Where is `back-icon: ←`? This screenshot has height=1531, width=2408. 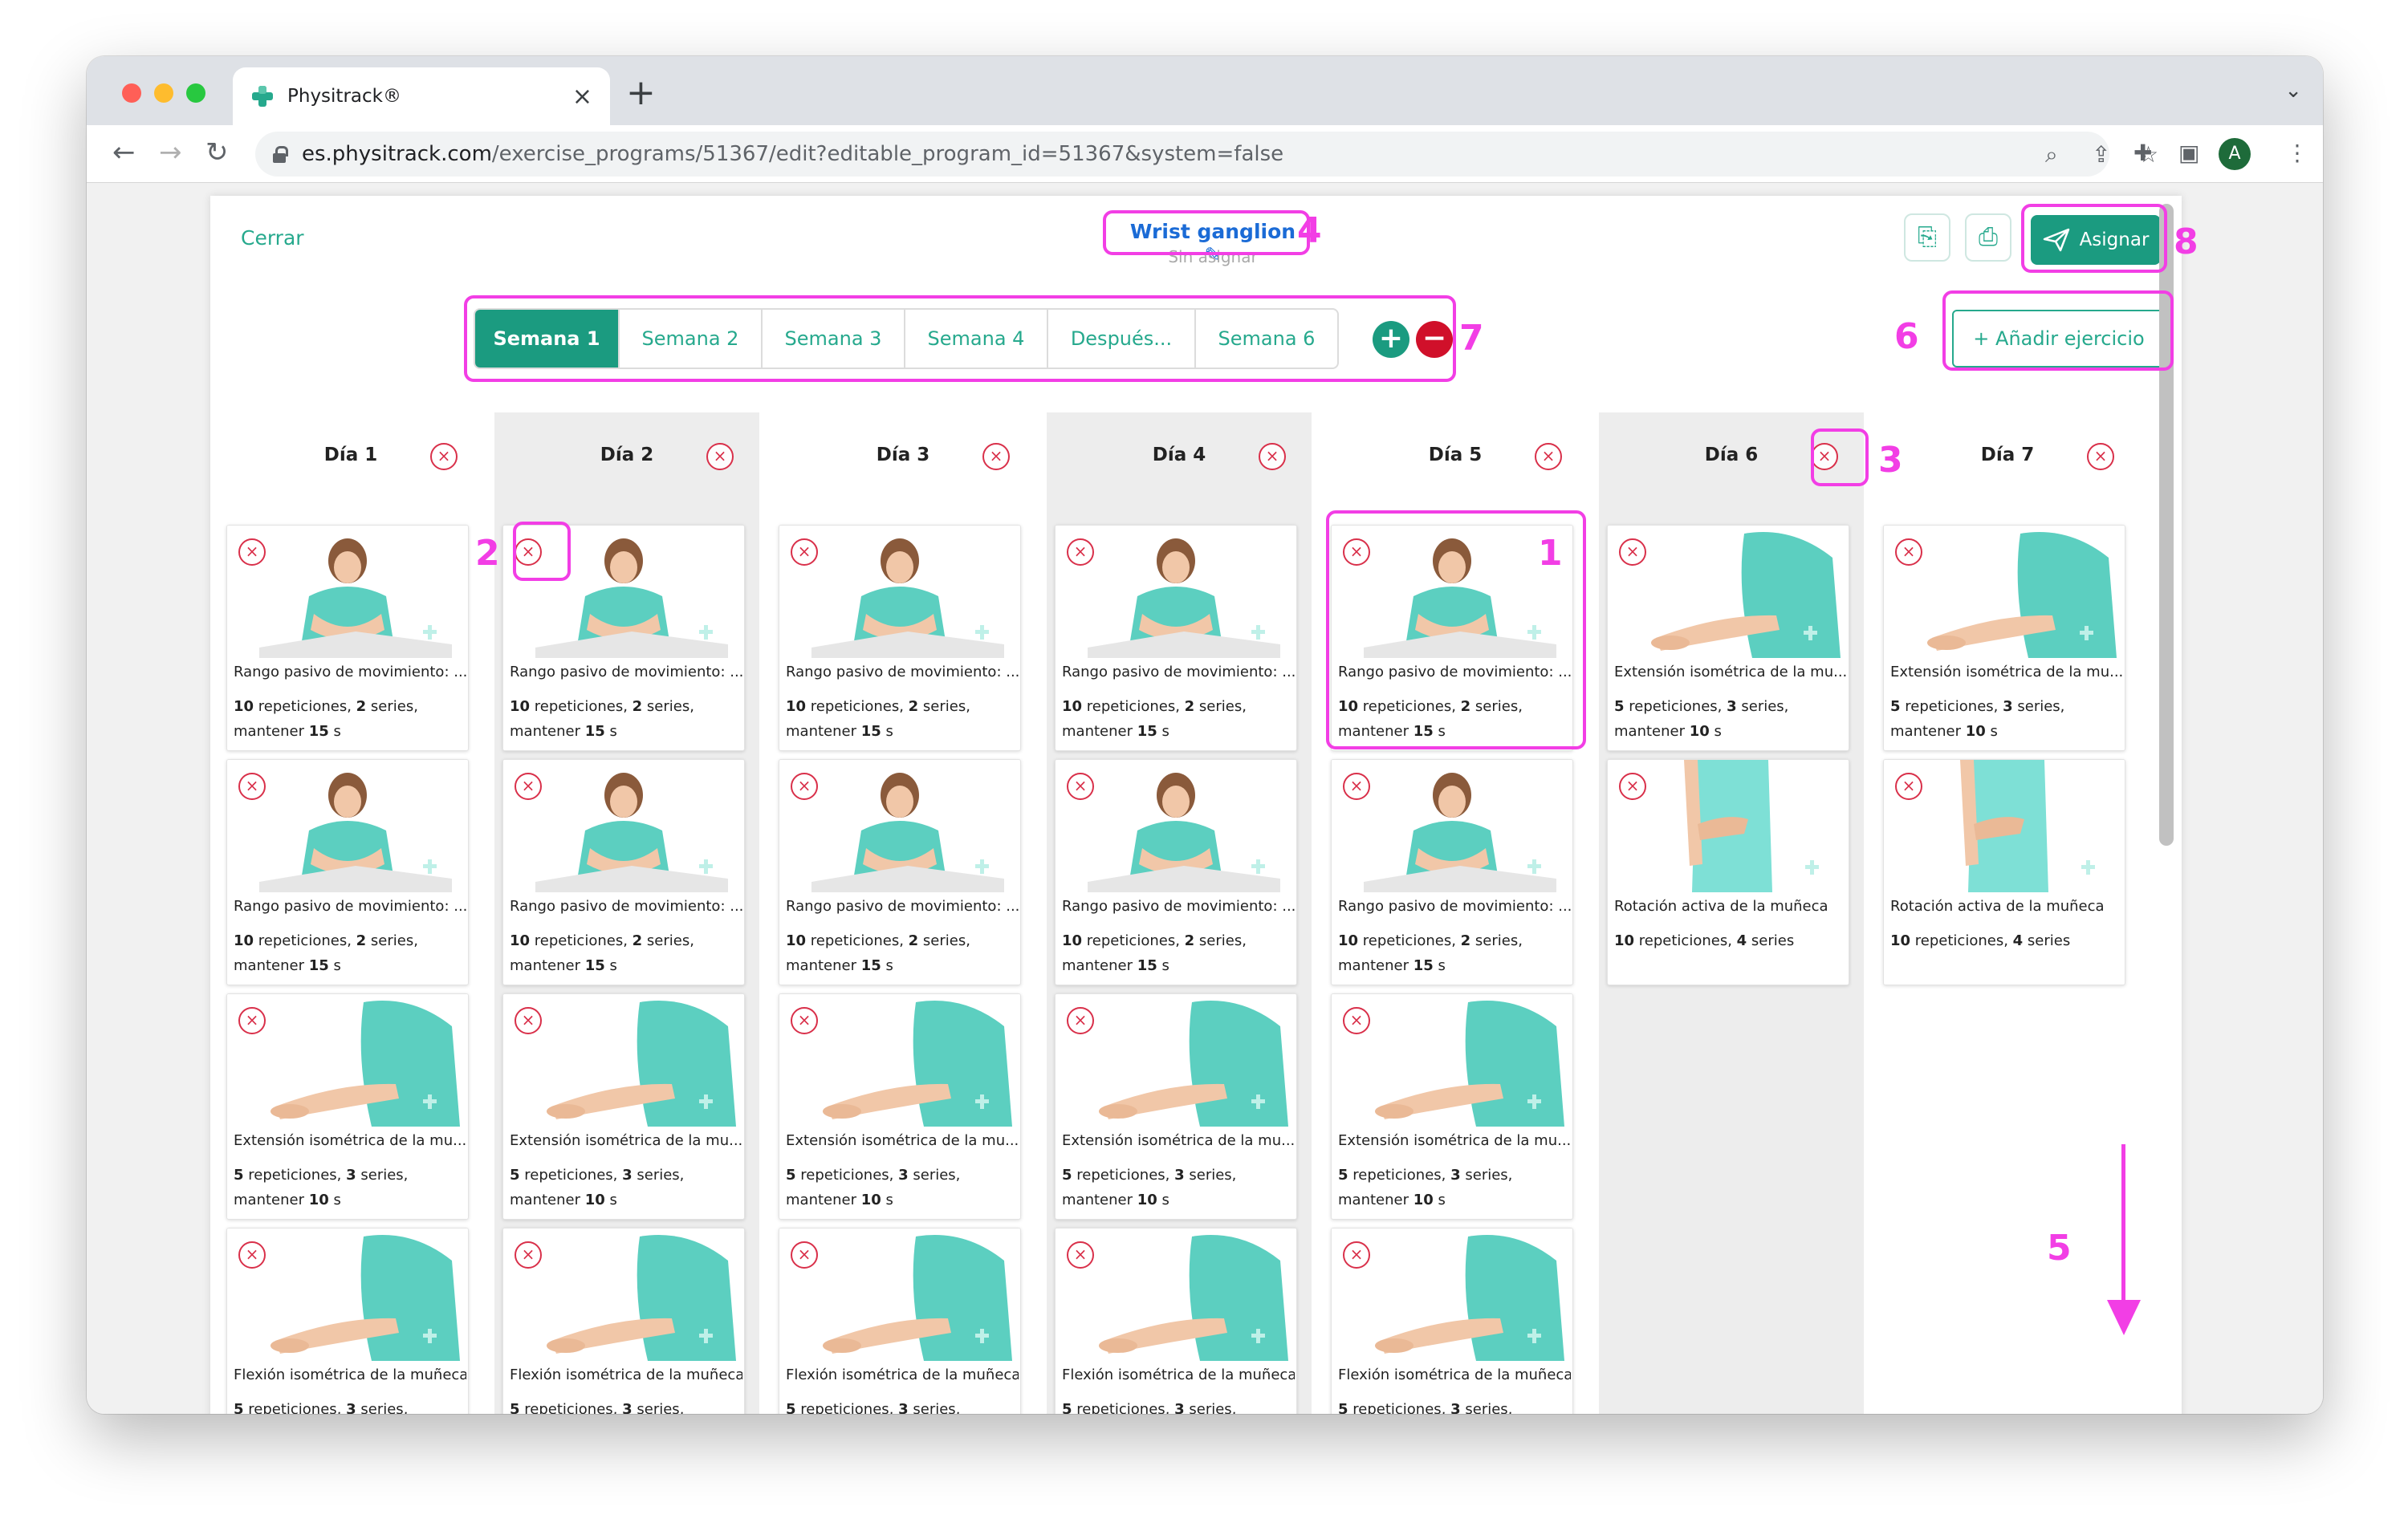 back-icon: ← is located at coordinates (124, 152).